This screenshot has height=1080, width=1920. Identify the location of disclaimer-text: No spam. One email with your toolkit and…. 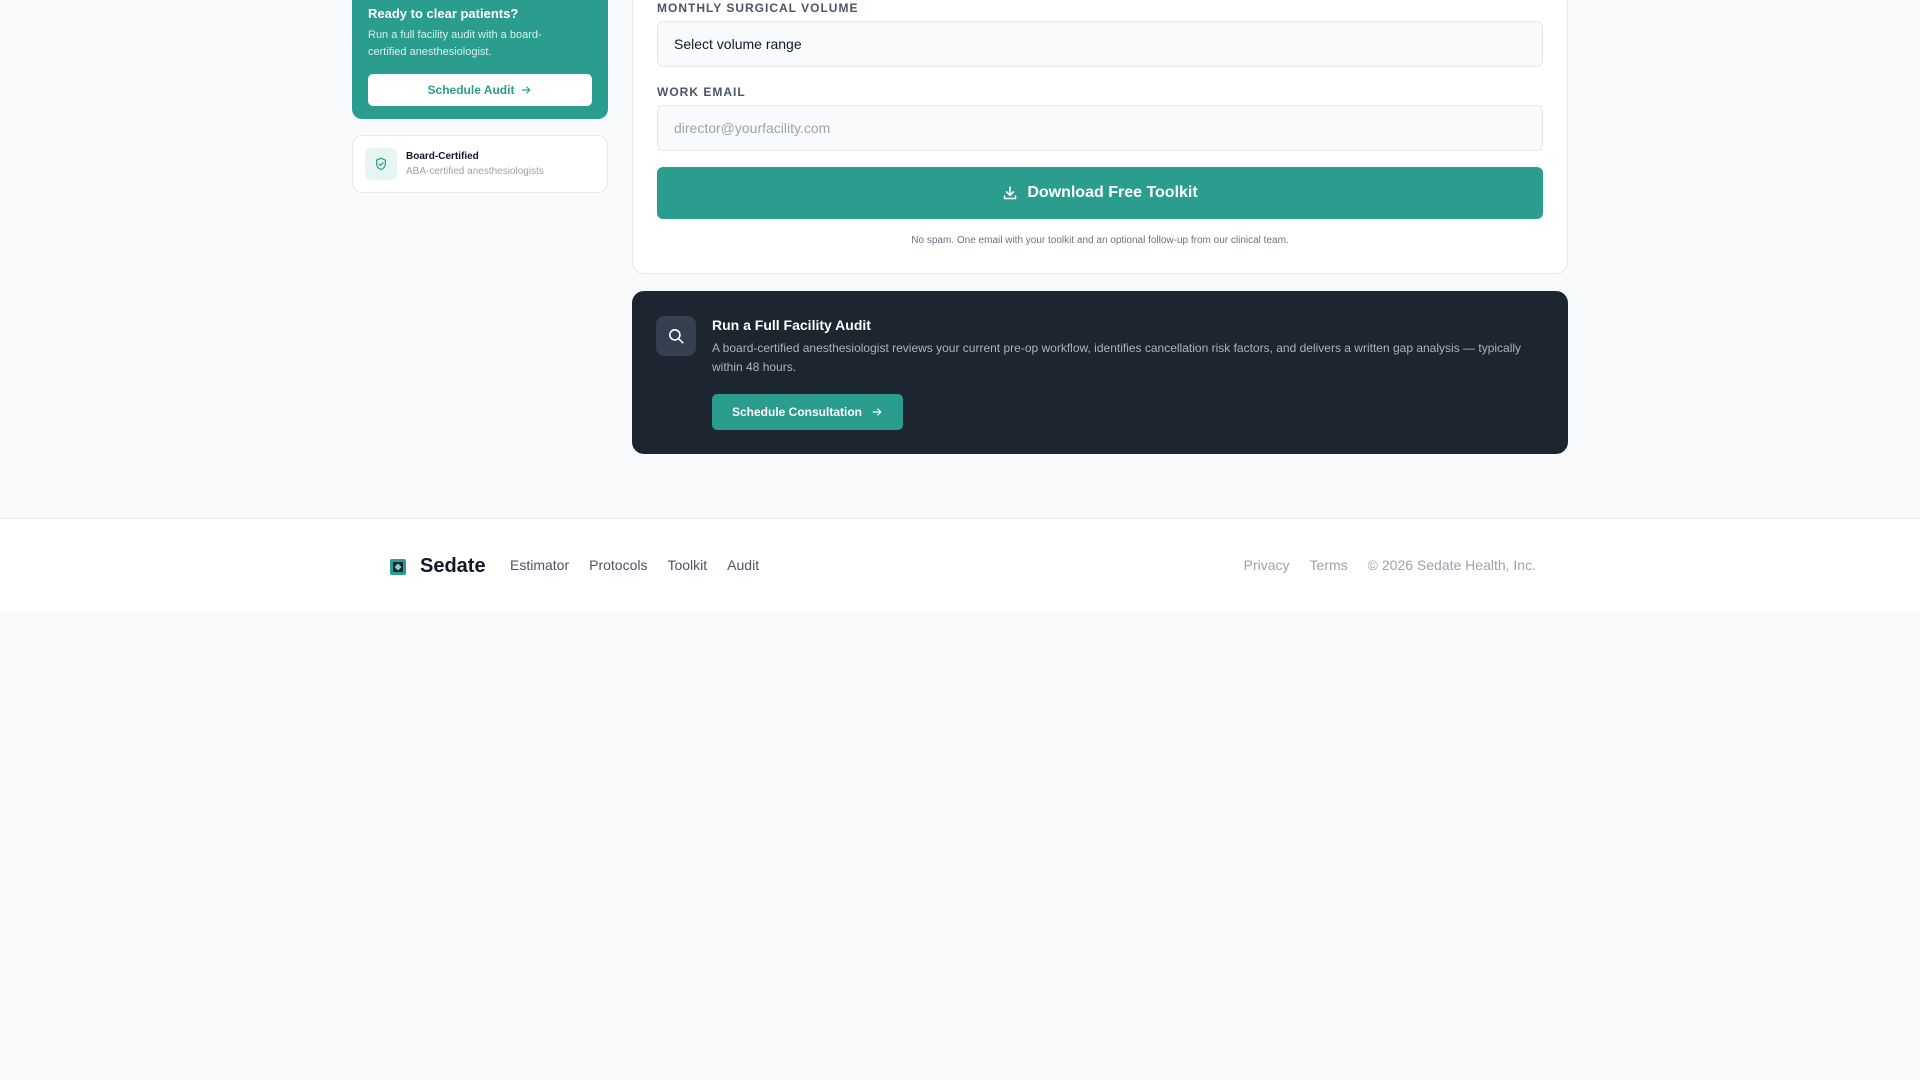
(1100, 240).